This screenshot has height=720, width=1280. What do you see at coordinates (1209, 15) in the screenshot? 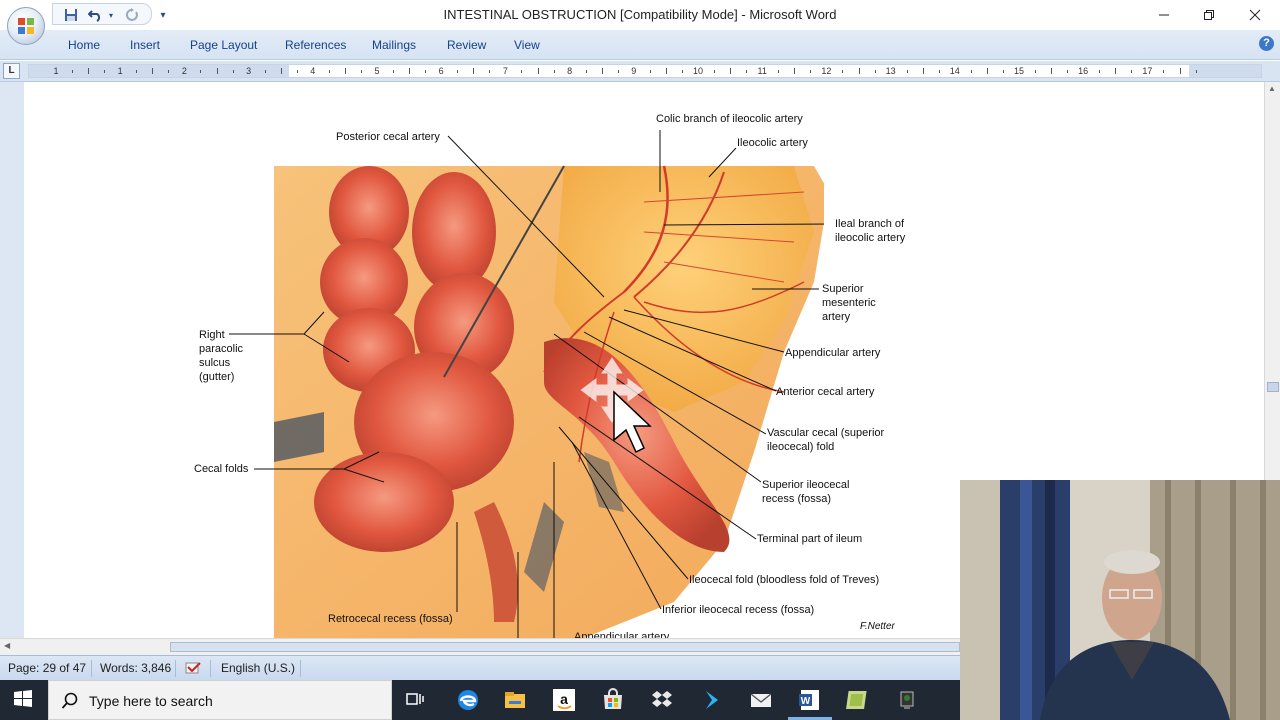
I see `restore-icon` at bounding box center [1209, 15].